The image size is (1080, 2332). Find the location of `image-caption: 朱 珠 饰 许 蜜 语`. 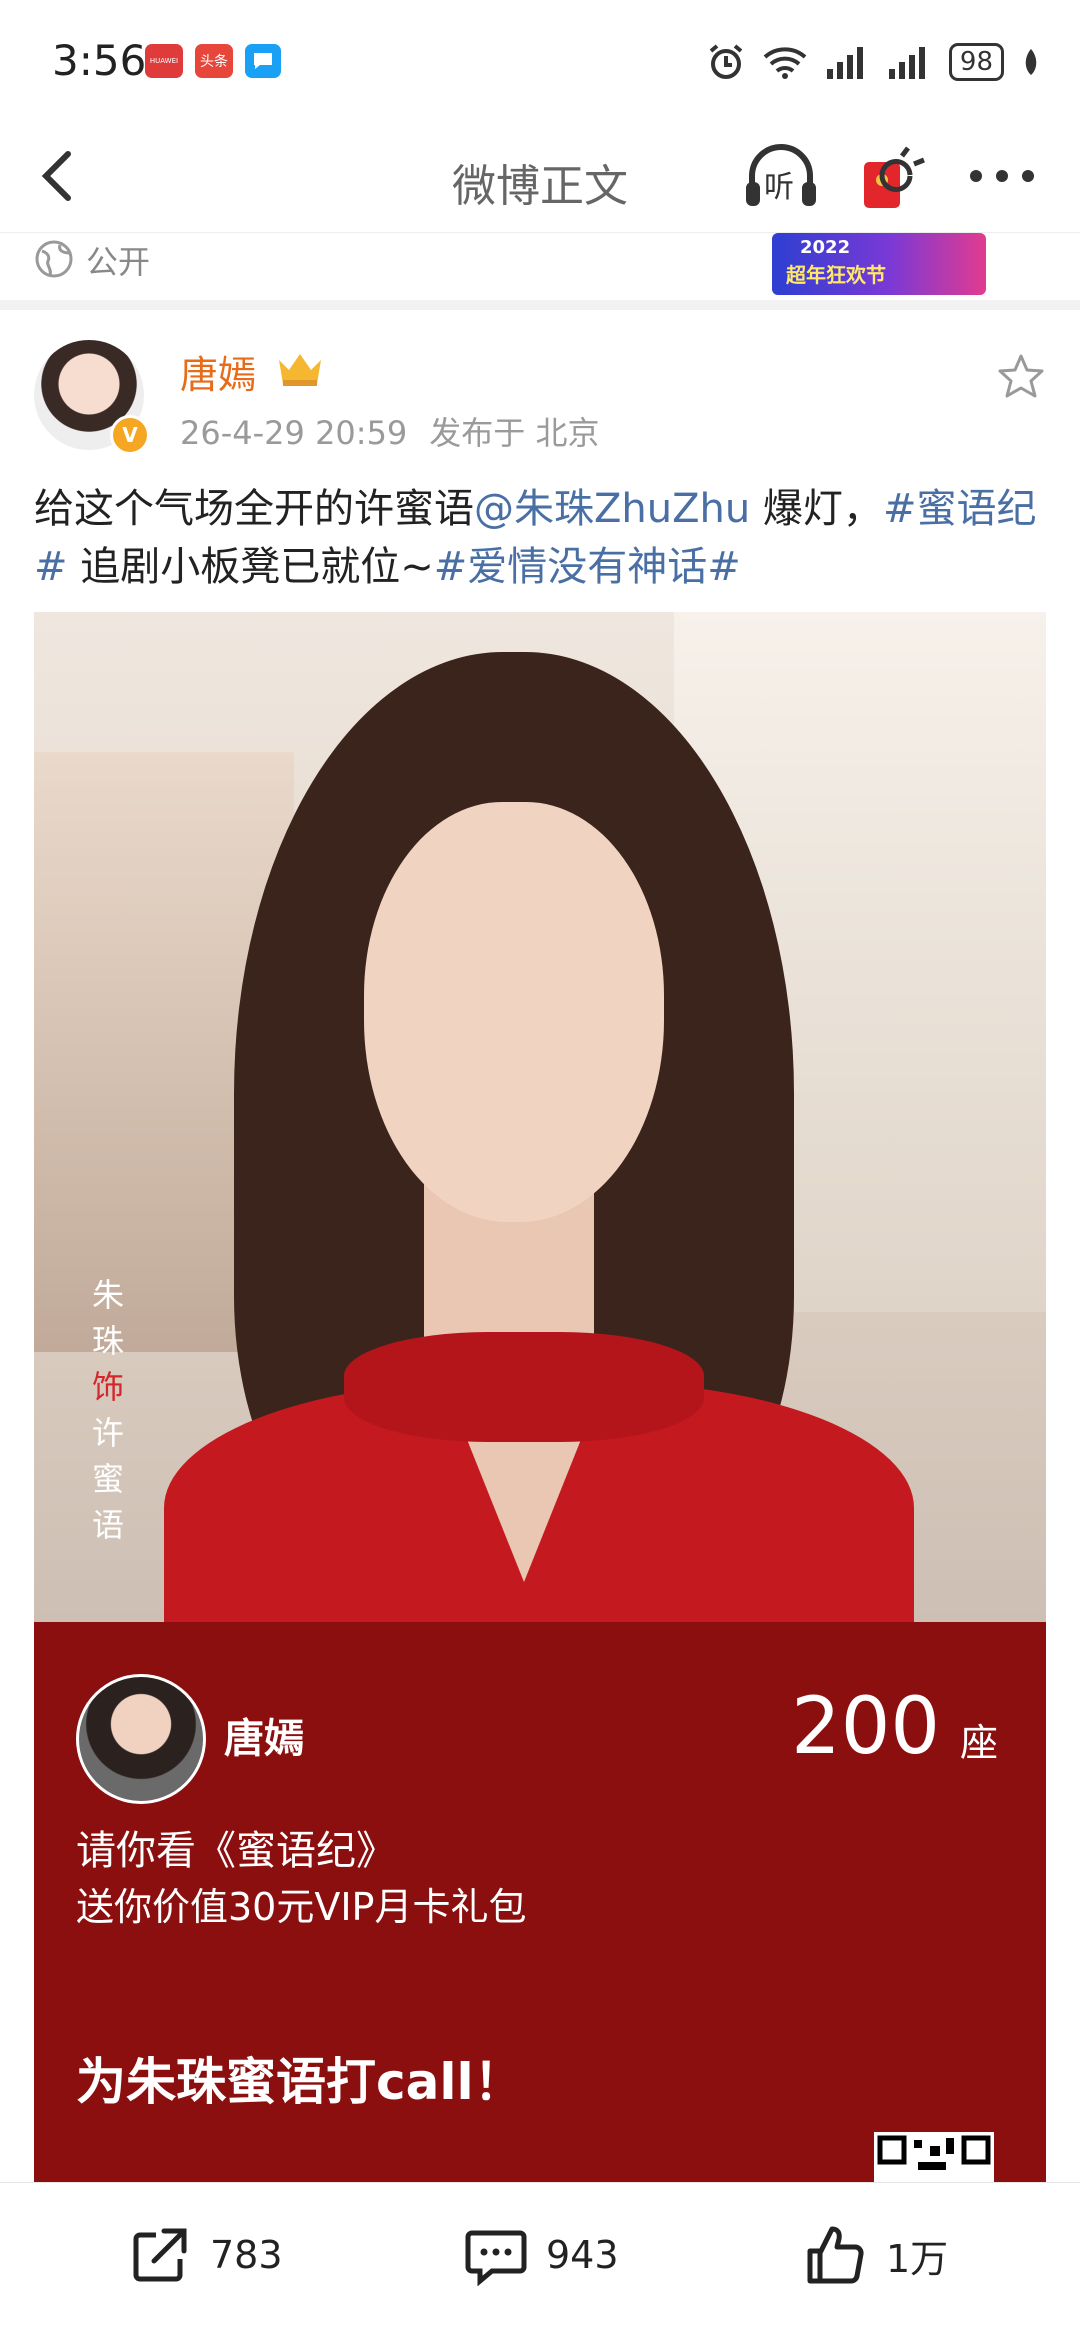

image-caption: 朱 珠 饰 许 蜜 语 is located at coordinates (108, 1410).